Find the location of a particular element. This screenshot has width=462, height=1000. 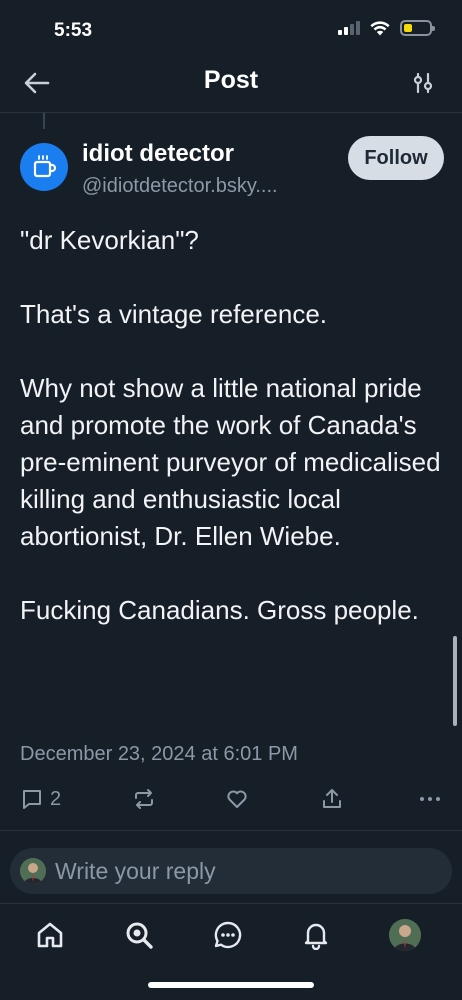

tab-notifications is located at coordinates (316, 935).